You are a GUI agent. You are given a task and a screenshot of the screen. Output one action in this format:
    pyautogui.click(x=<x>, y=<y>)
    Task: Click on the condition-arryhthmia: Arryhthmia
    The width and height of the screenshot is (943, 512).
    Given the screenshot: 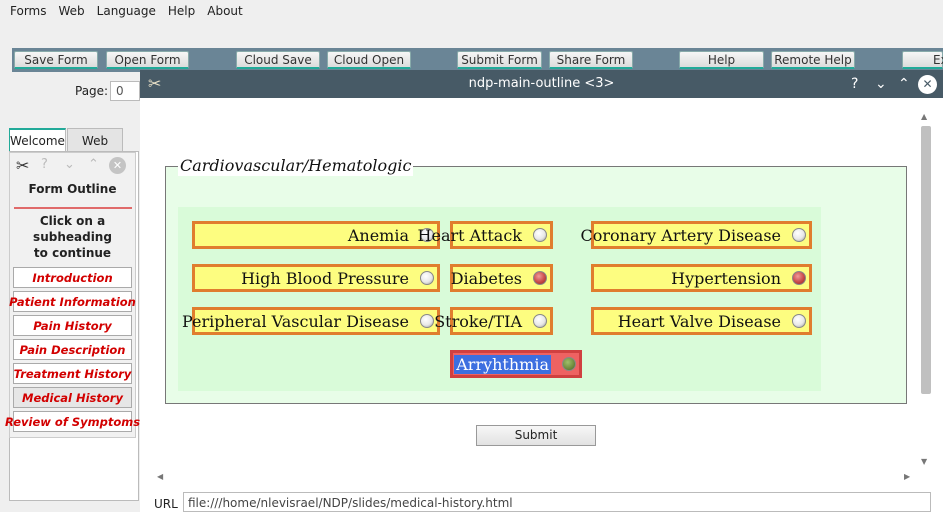 What is the action you would take?
    pyautogui.click(x=516, y=364)
    